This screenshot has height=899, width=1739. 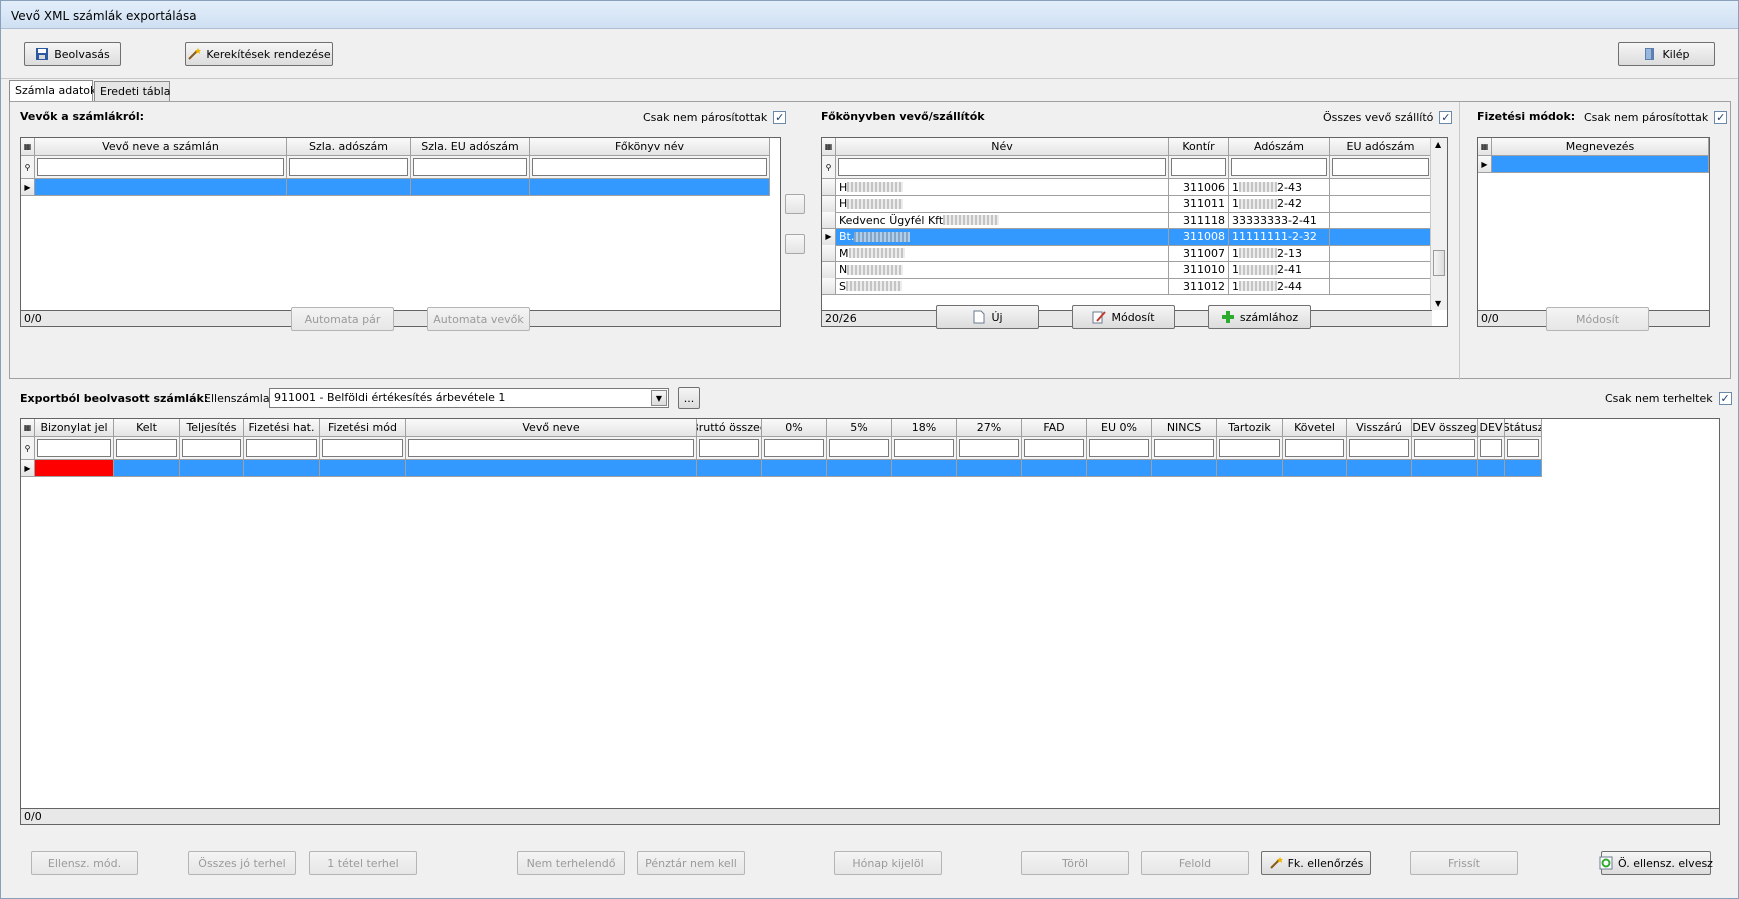 I want to click on modify-button: Módosít, so click(x=1123, y=317).